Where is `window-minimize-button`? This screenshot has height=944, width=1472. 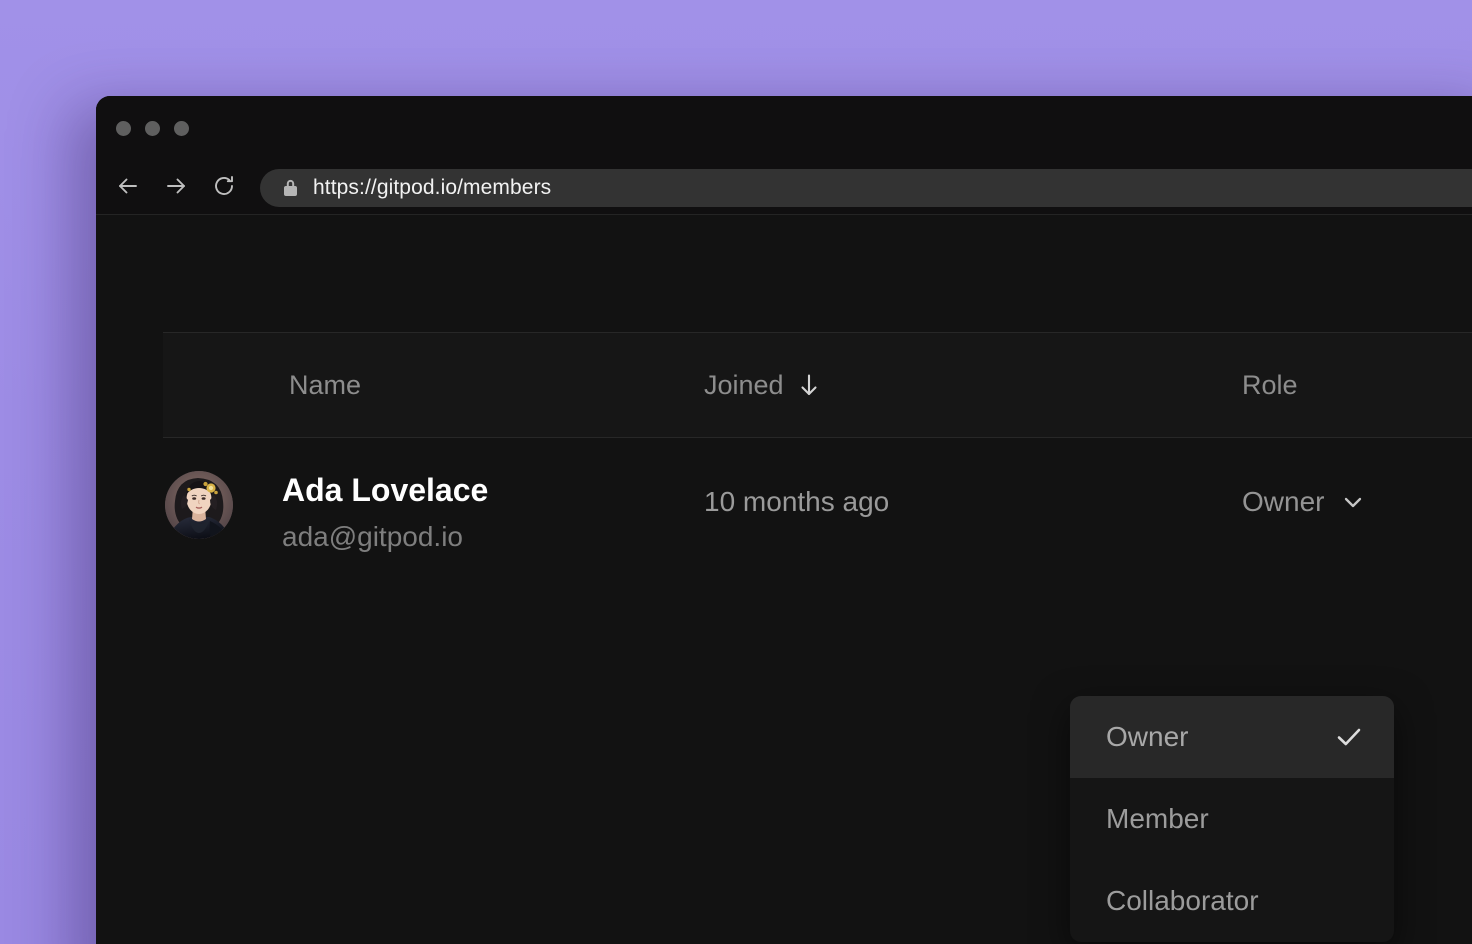 window-minimize-button is located at coordinates (152, 128).